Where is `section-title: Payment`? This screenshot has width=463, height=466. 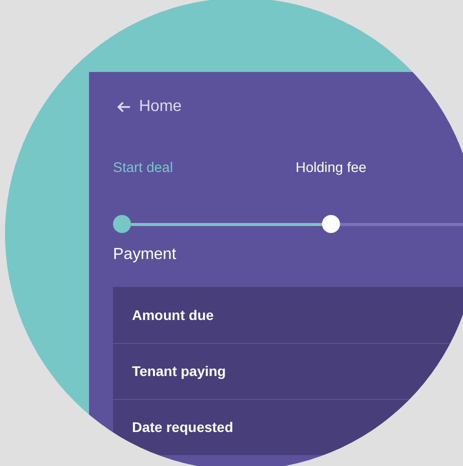 section-title: Payment is located at coordinates (145, 255).